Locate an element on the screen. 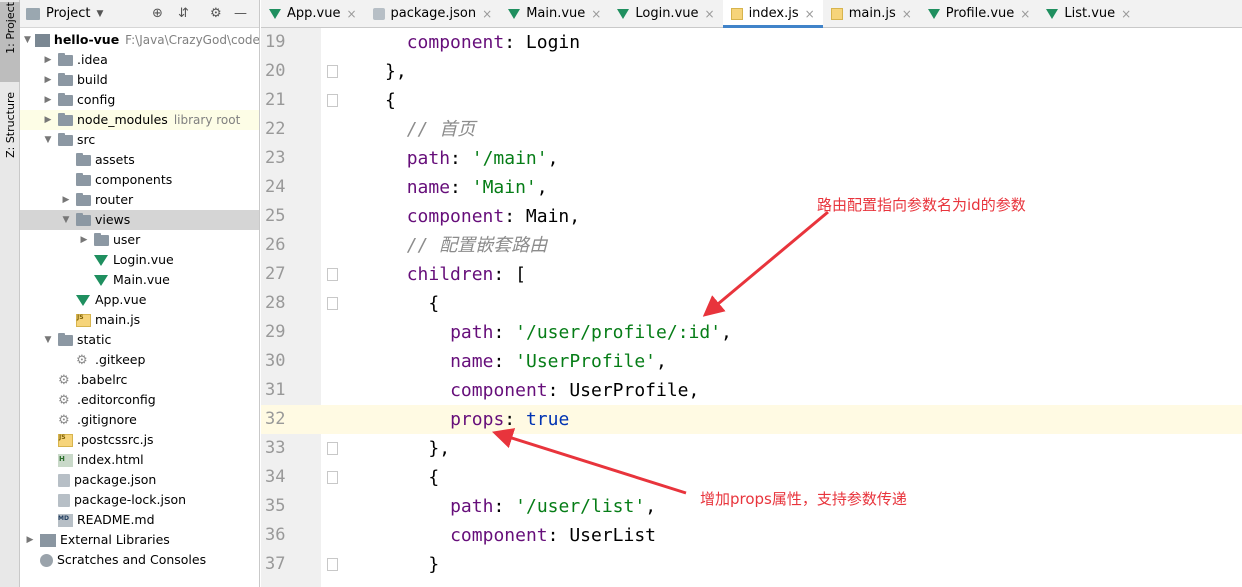 The width and height of the screenshot is (1242, 587). tree-item-scratches-and-consoles: ▶Scratches and Consoles is located at coordinates (139, 560).